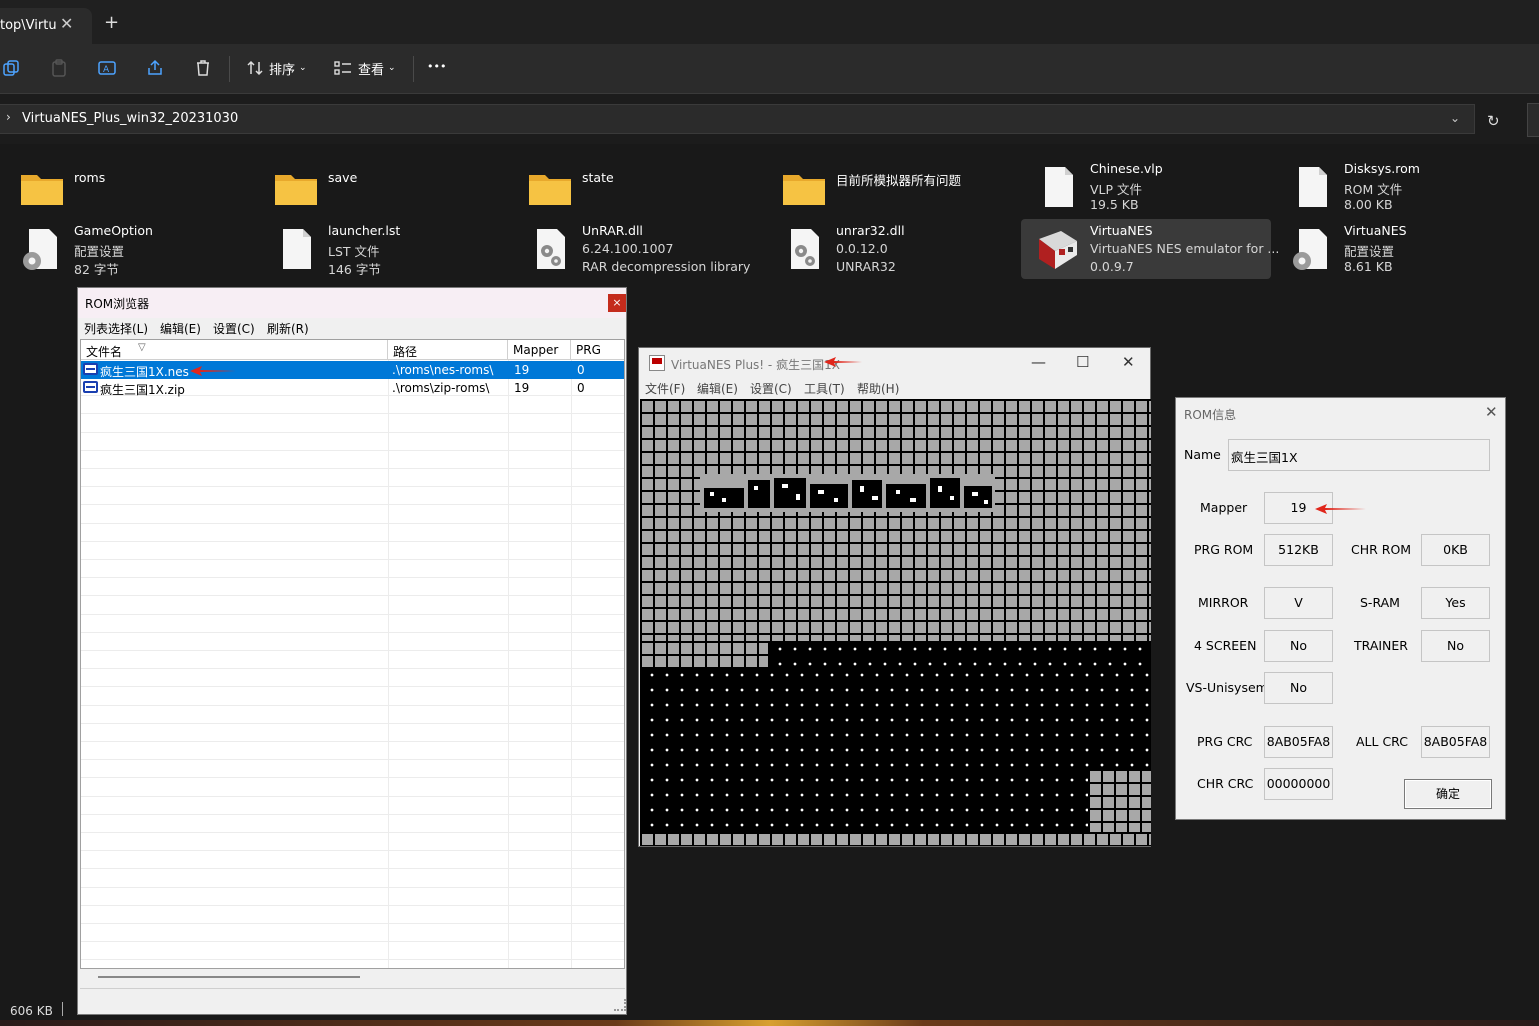 The image size is (1539, 1026). What do you see at coordinates (282, 68) in the screenshot?
I see `sort-button: 排序` at bounding box center [282, 68].